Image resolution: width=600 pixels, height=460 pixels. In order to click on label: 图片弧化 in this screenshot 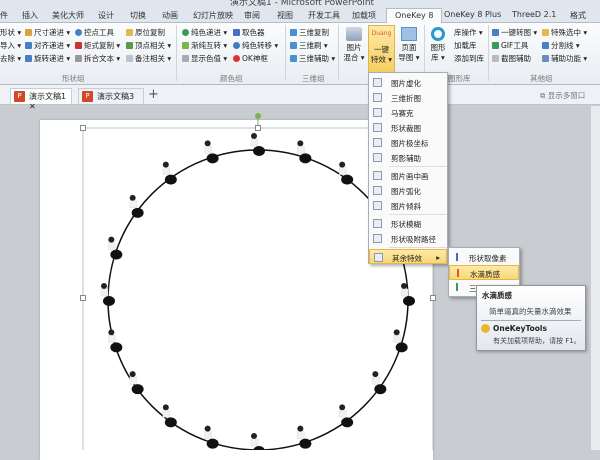, I will do `click(406, 191)`.